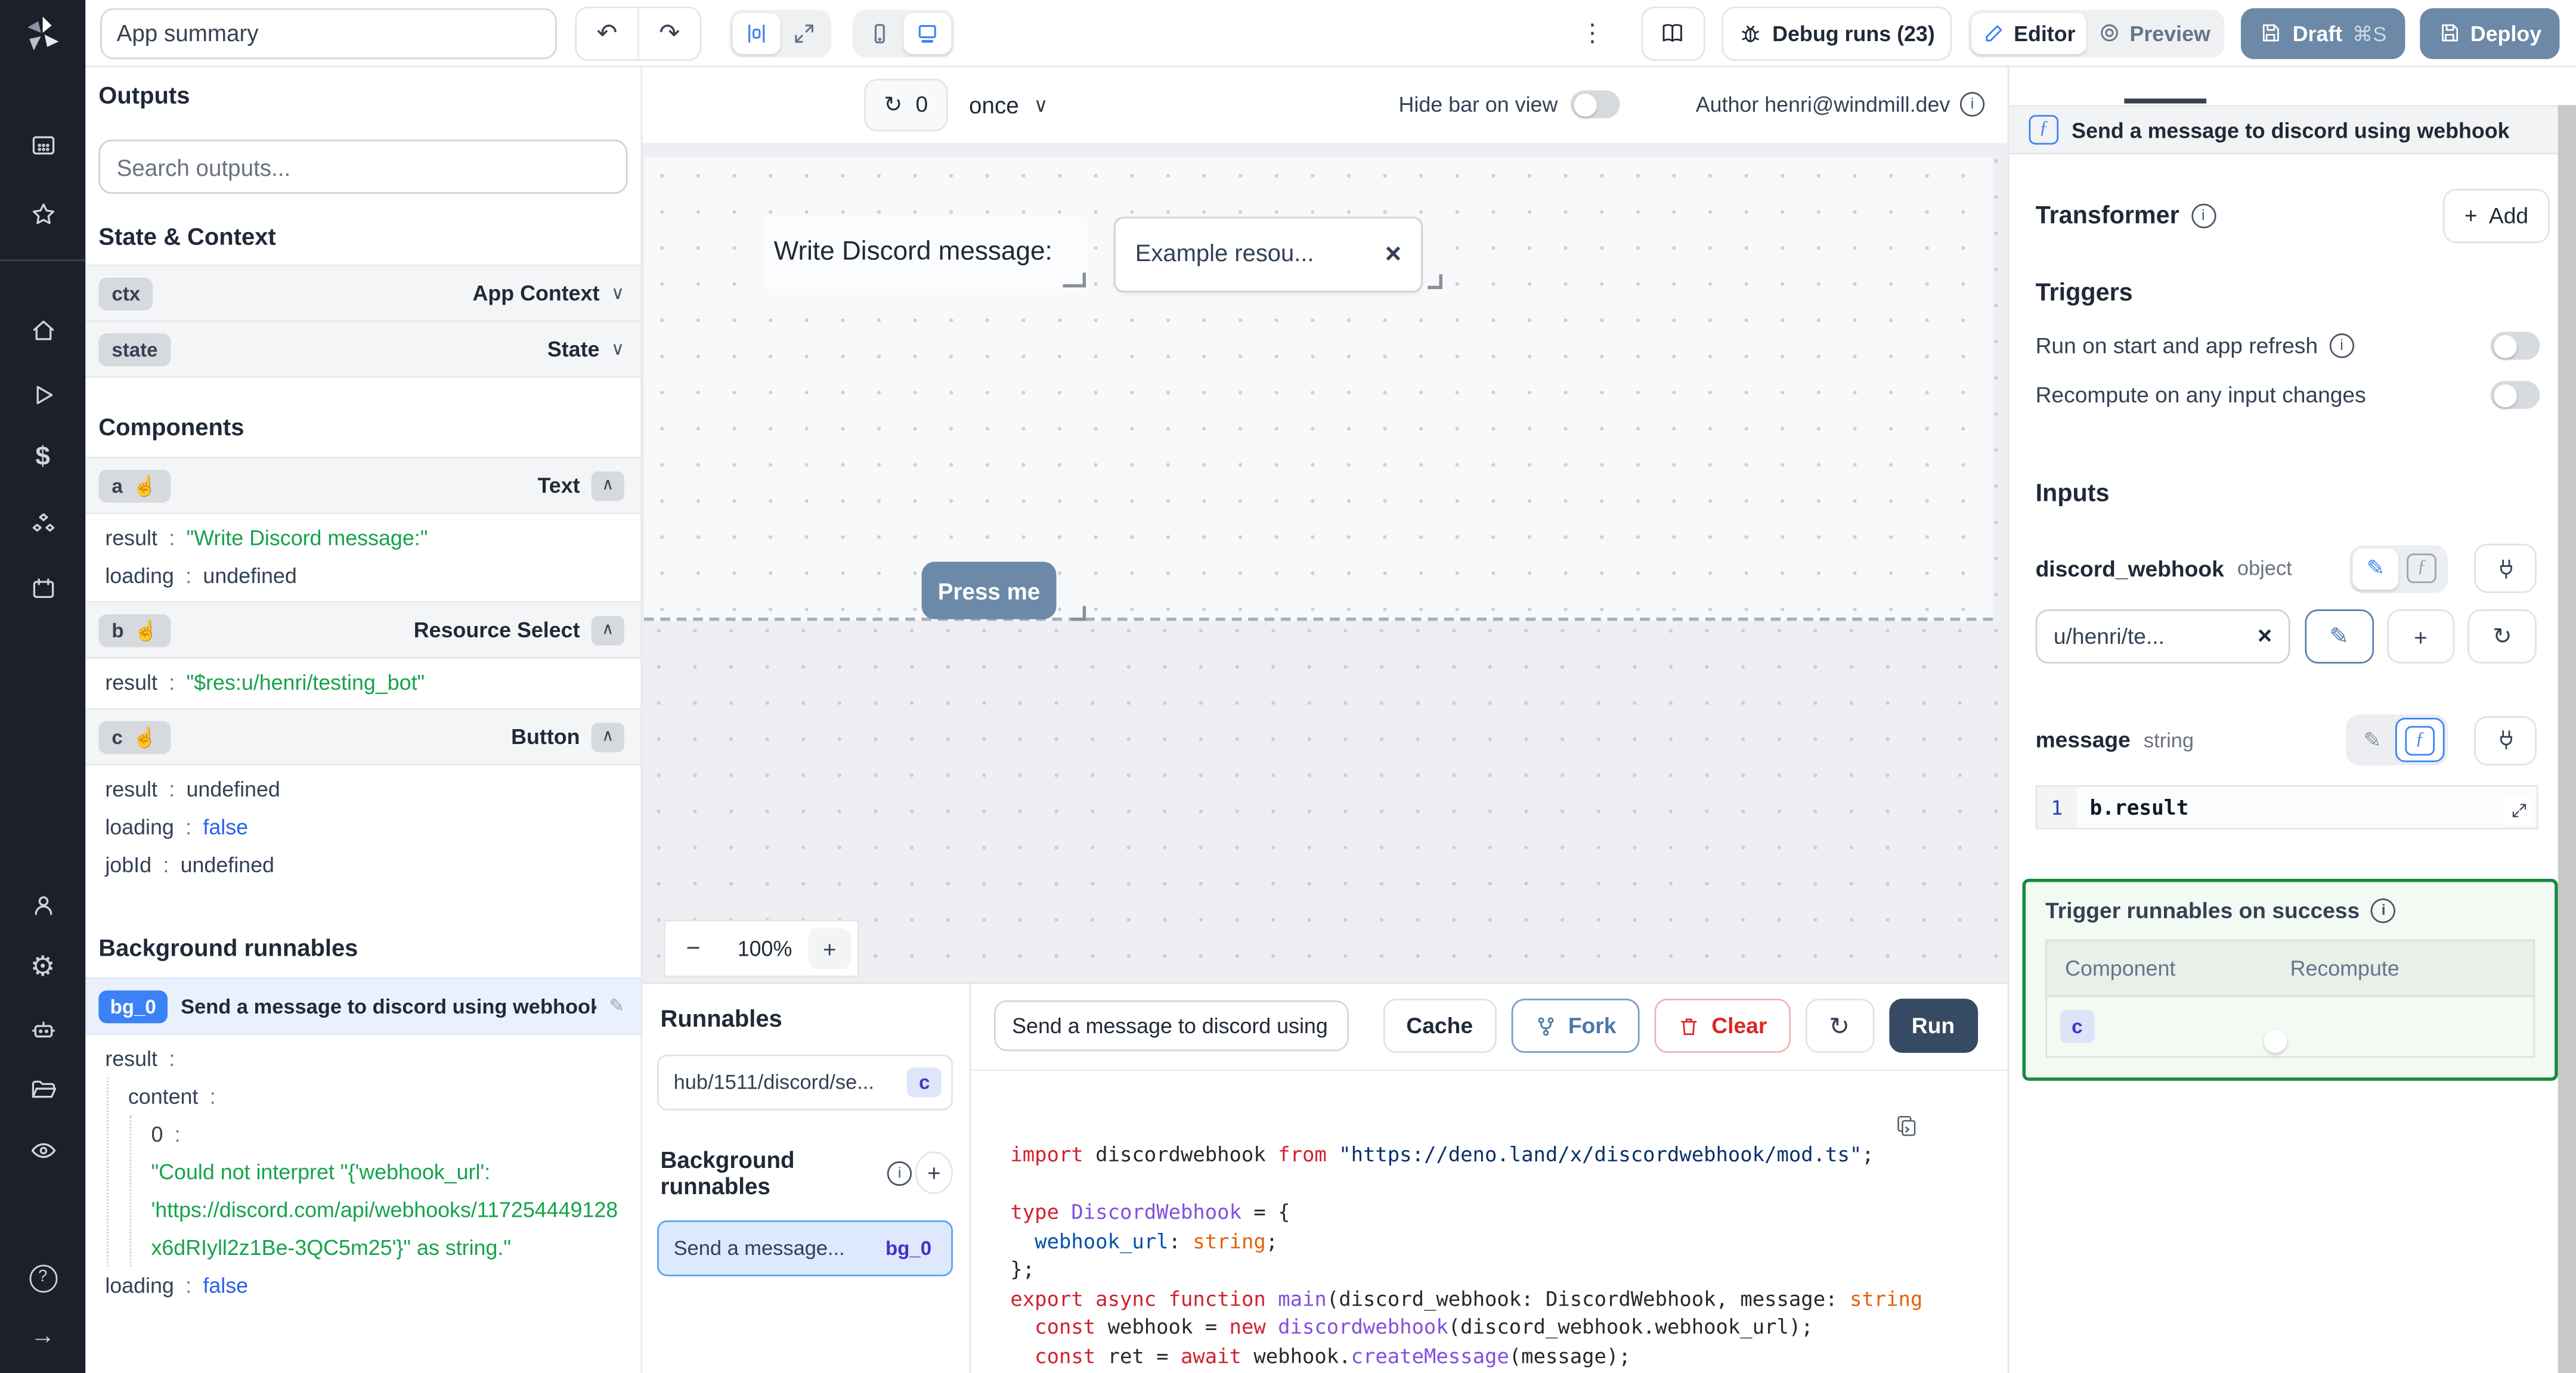 This screenshot has height=1373, width=2576. Describe the element at coordinates (1171, 1026) in the screenshot. I see `script-name-input: Send a message to discord using` at that location.